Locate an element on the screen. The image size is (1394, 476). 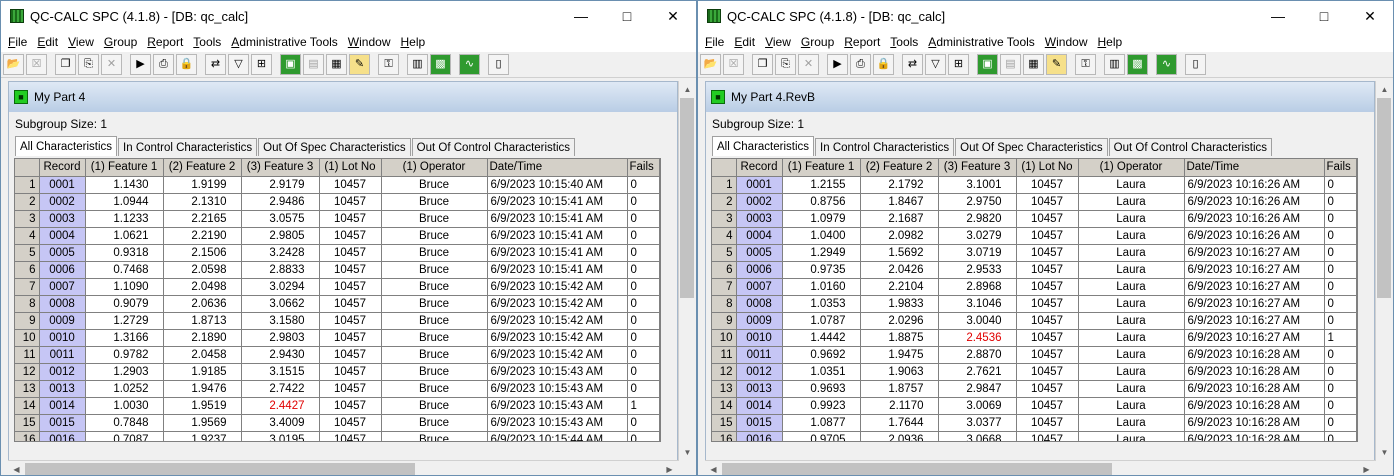
menu-file: File is located at coordinates (714, 42).